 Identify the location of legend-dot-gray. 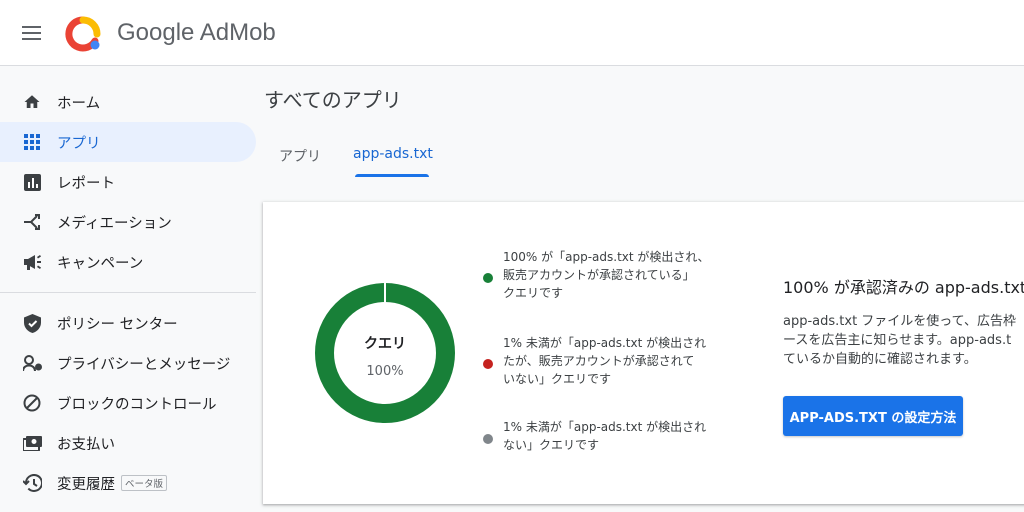
(488, 439).